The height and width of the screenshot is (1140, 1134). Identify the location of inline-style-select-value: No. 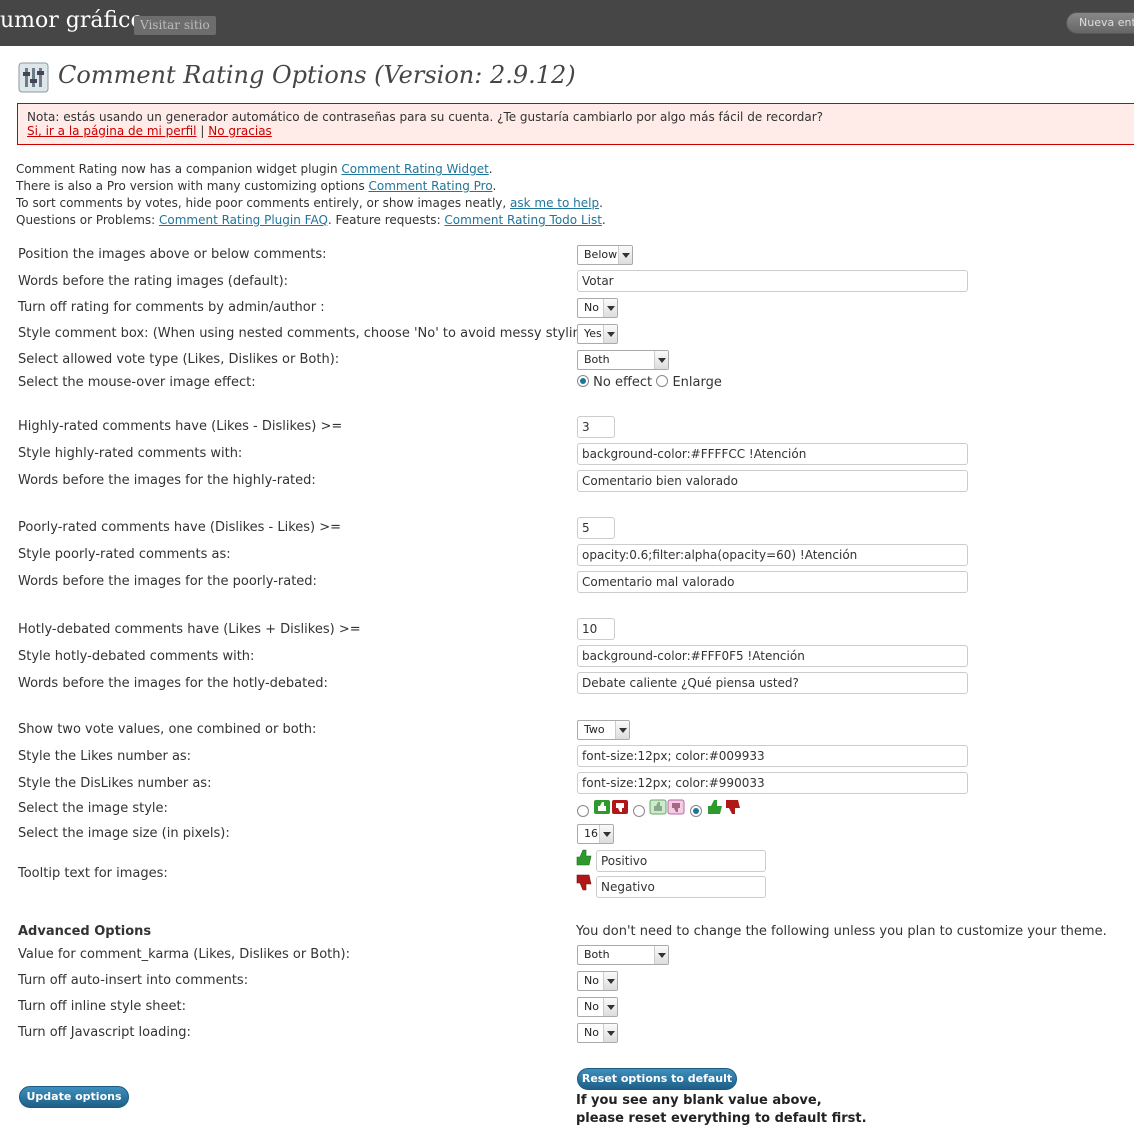
(591, 1006).